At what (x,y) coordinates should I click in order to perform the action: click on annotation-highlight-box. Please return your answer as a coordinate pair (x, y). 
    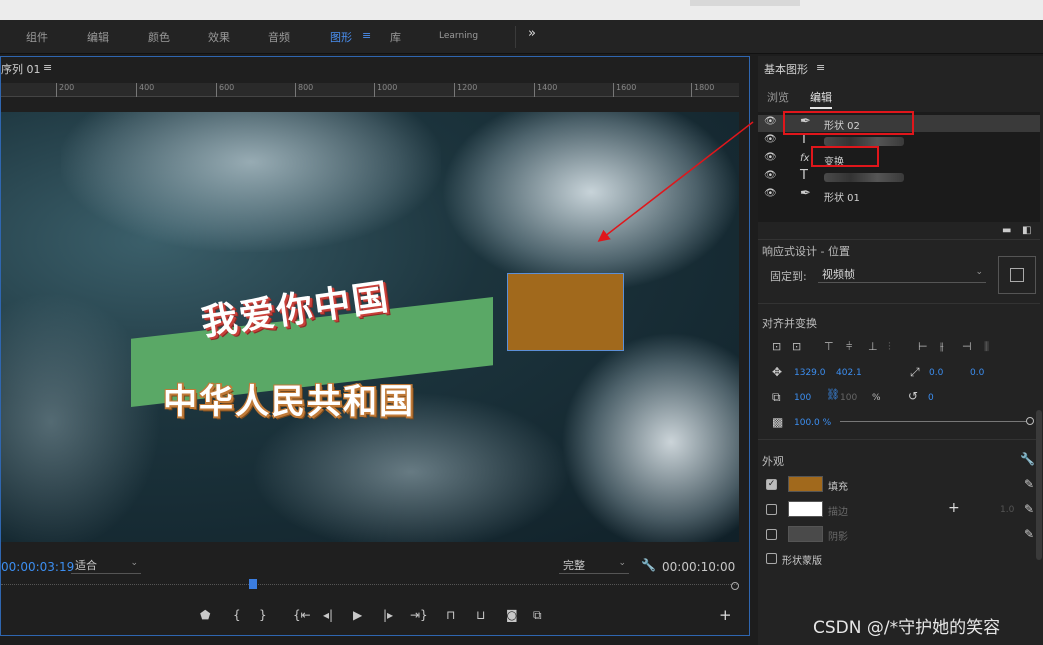
    Looking at the image, I should click on (845, 156).